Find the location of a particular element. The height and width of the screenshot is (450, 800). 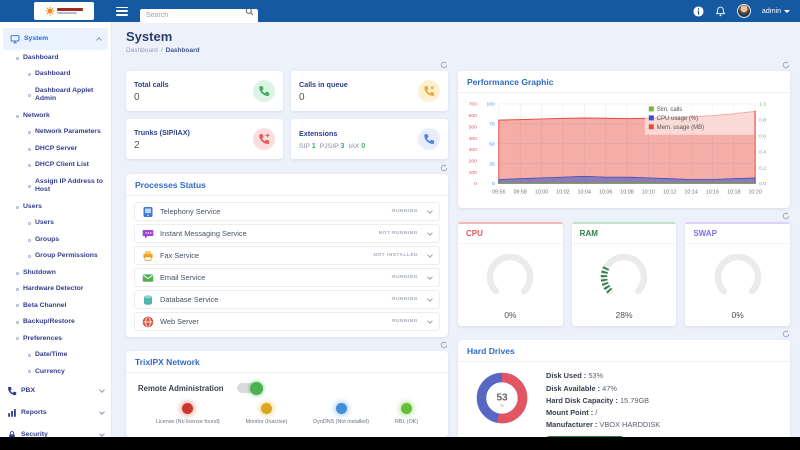

status-dot-icon is located at coordinates (407, 408).